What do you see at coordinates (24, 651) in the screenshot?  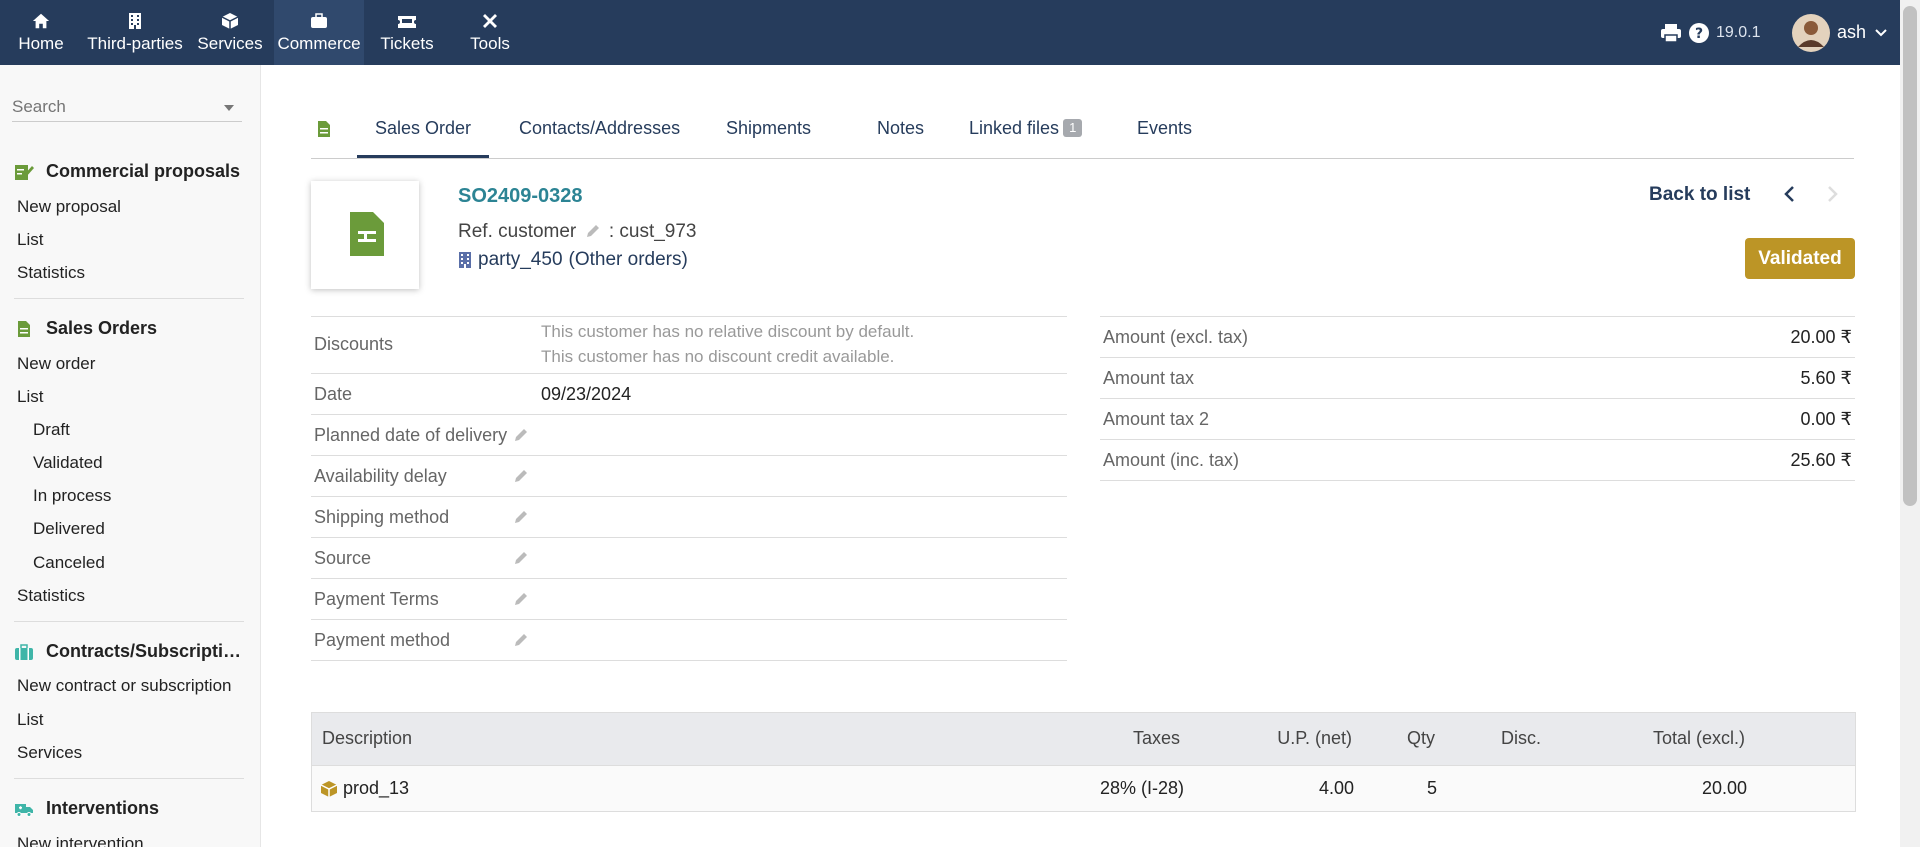 I see `contract-icon` at bounding box center [24, 651].